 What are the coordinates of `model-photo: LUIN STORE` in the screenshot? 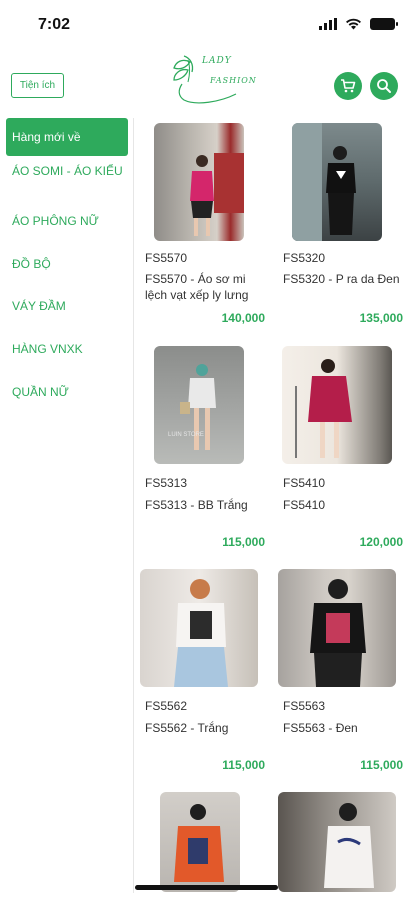 It's located at (192, 407).